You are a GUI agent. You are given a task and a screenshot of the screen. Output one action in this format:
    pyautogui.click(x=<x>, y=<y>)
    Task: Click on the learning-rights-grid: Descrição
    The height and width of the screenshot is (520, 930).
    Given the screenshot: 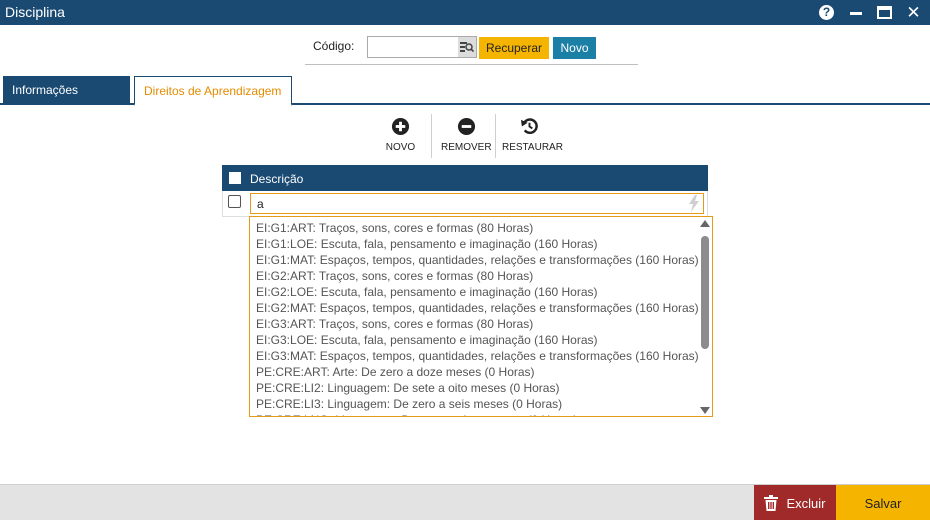 What is the action you would take?
    pyautogui.click(x=465, y=191)
    